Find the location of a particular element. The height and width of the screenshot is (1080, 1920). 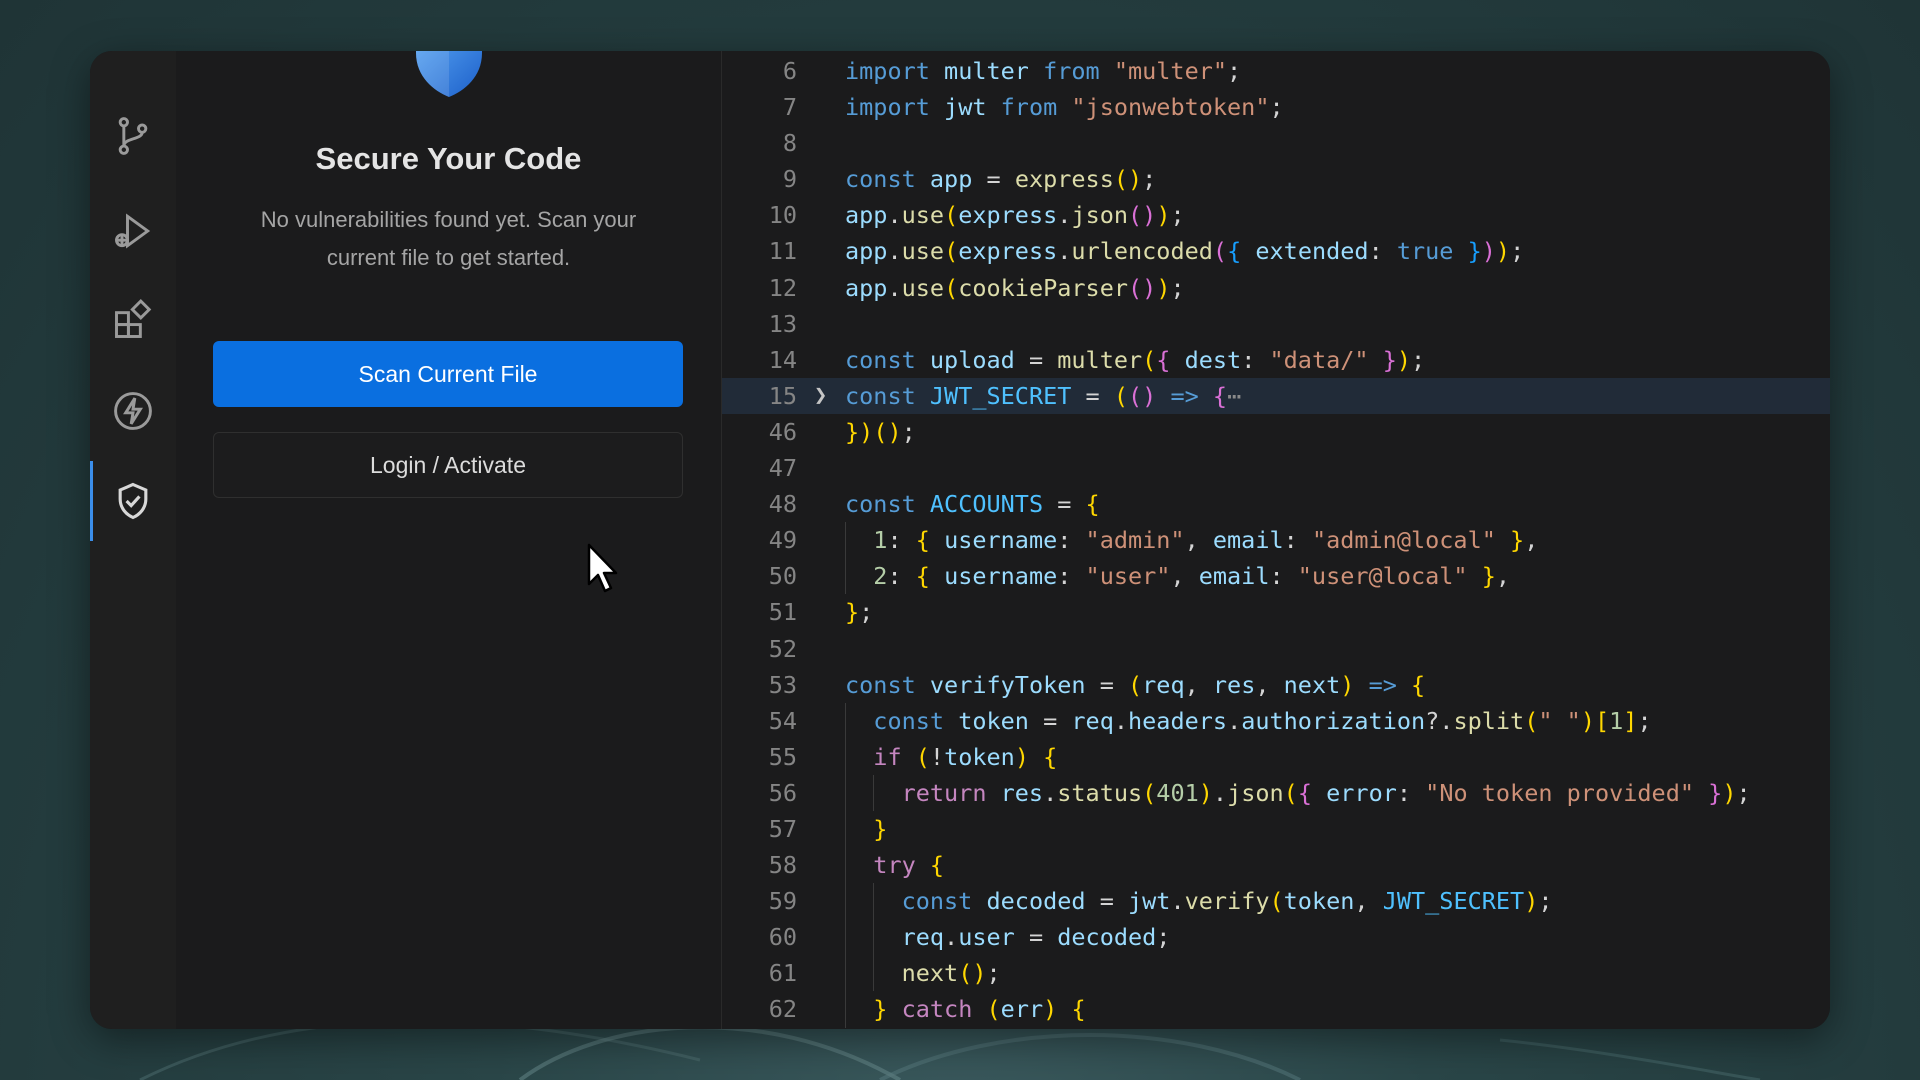

line-number: 47 is located at coordinates (782, 468).